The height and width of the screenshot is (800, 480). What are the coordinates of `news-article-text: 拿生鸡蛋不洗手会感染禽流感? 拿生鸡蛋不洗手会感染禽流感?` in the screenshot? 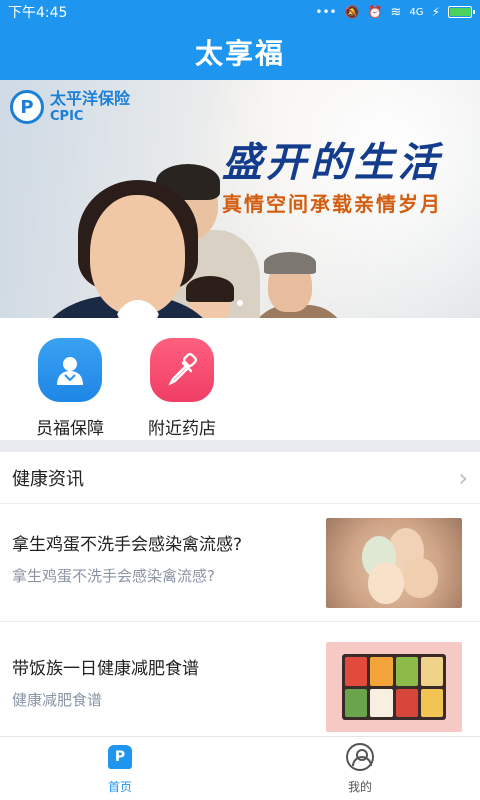 It's located at (162, 558).